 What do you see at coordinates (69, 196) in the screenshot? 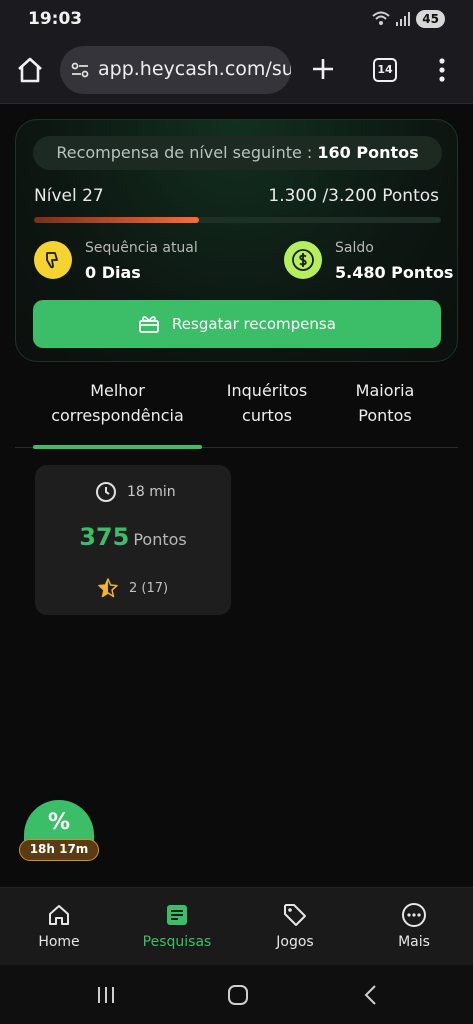
I see `level-label: Nível 27` at bounding box center [69, 196].